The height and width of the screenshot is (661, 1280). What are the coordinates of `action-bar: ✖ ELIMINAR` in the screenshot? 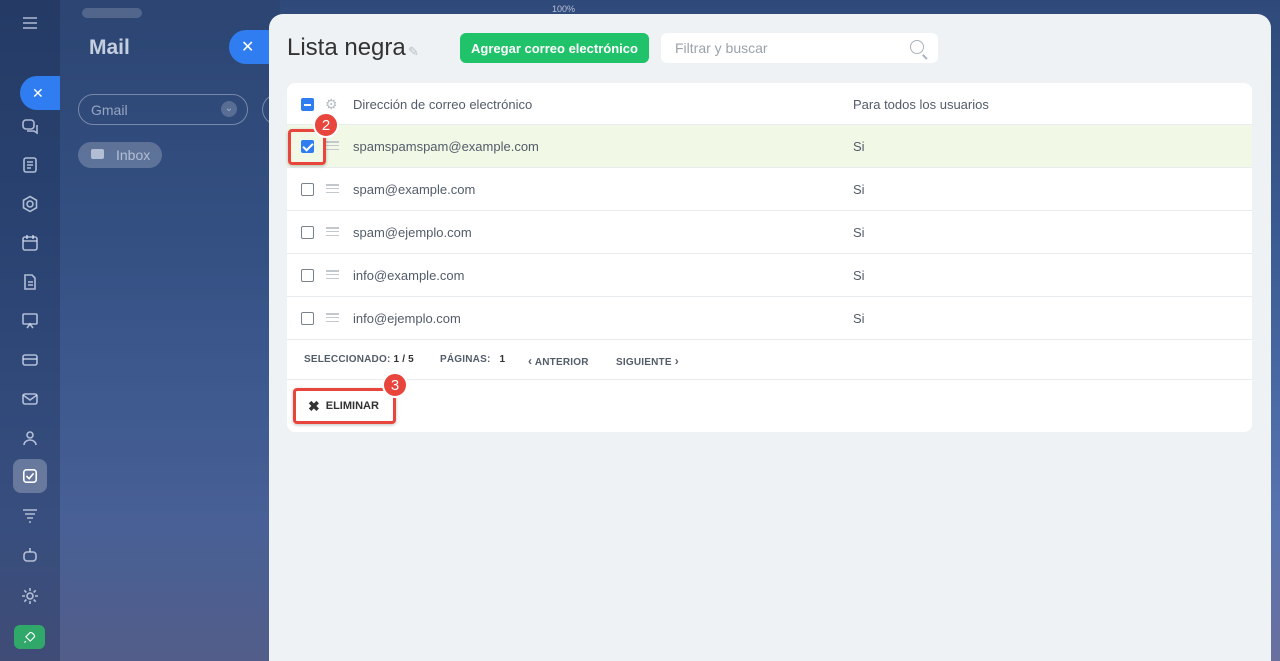 It's located at (769, 406).